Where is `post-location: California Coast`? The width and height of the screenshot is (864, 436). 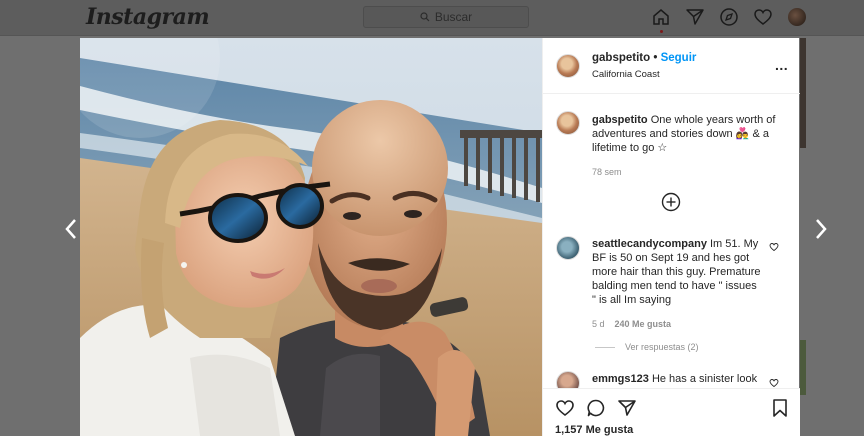
post-location: California Coast is located at coordinates (626, 74).